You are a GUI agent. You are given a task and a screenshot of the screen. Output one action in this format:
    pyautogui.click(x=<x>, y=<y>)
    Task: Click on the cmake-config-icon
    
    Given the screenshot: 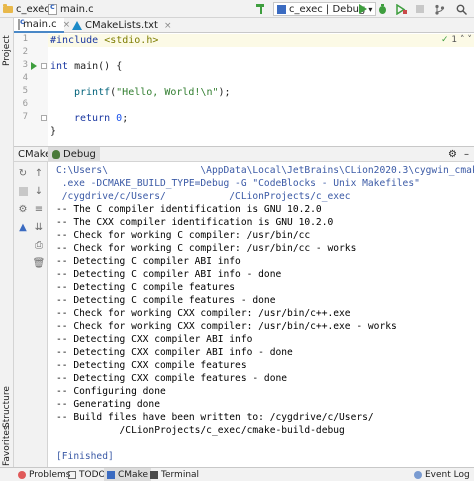 What is the action you would take?
    pyautogui.click(x=281, y=9)
    